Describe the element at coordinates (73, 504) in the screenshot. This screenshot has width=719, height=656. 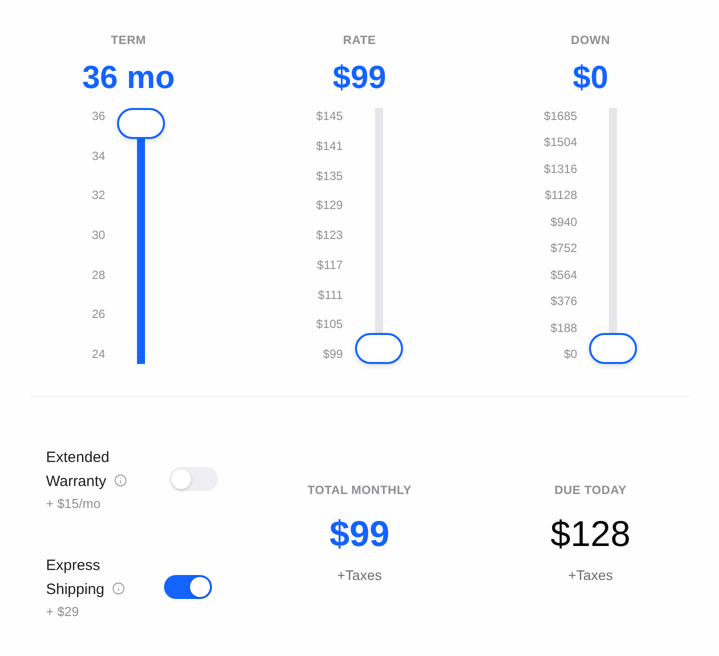
I see `option-price: + $15/mo` at that location.